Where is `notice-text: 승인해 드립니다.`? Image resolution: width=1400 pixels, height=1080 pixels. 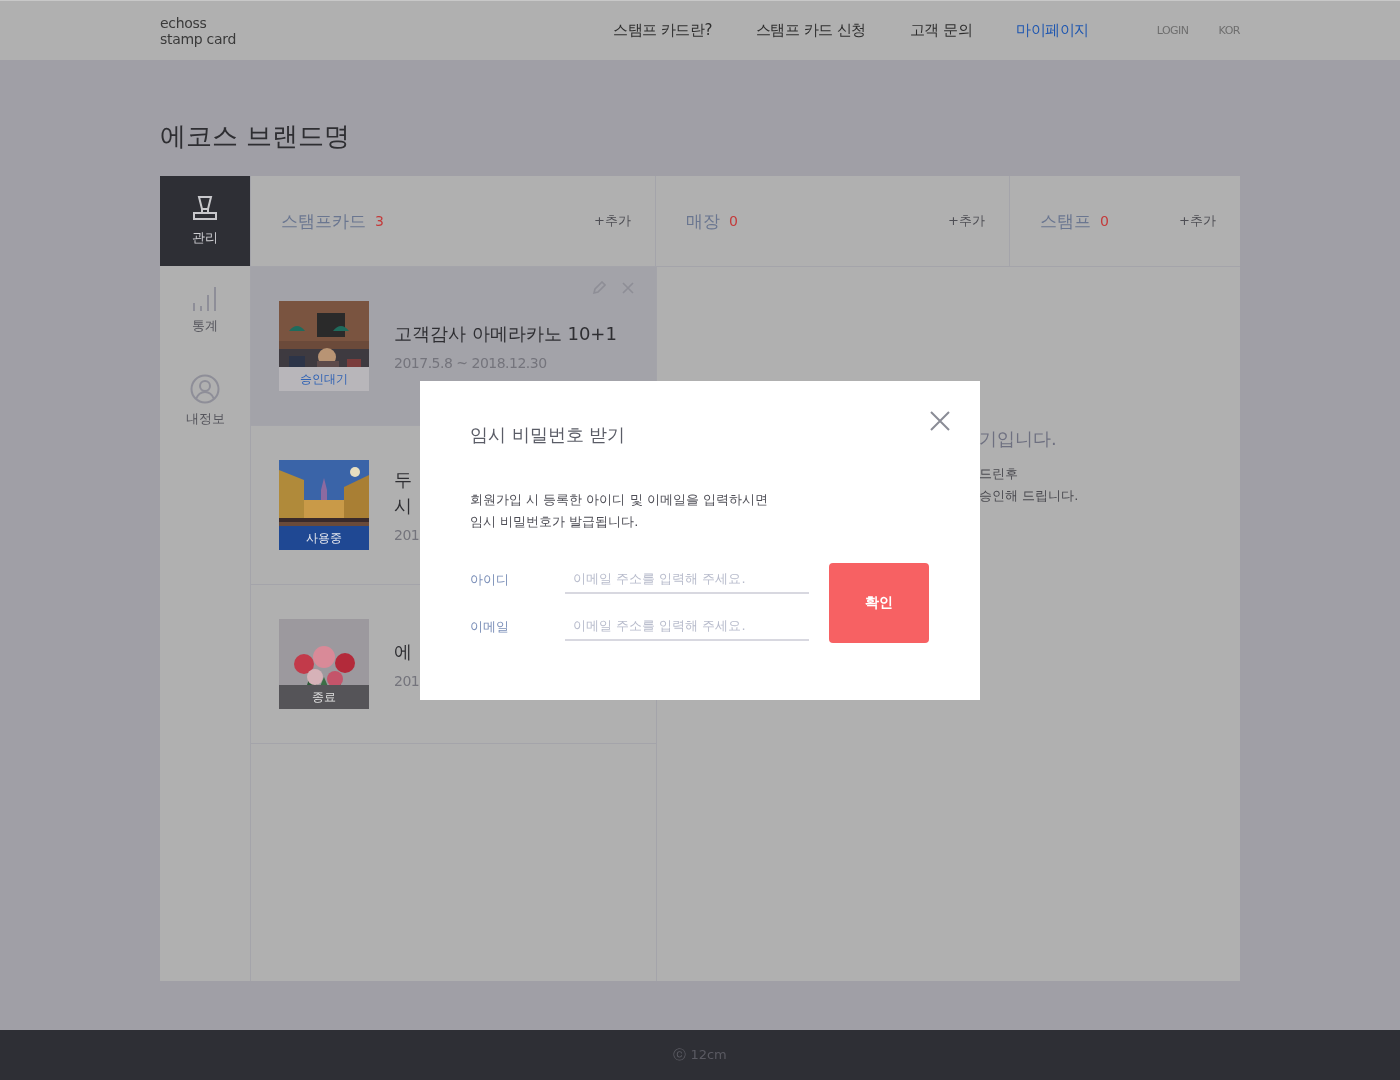
notice-text: 승인해 드립니다. is located at coordinates (1029, 496).